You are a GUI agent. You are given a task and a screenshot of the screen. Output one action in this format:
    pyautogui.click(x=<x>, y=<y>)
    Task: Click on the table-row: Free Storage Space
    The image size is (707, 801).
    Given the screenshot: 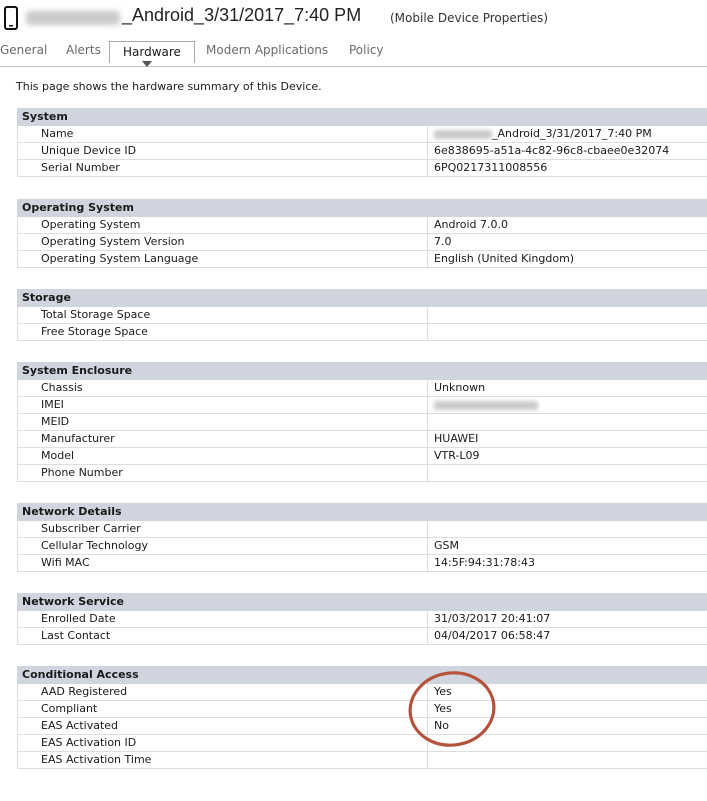 What is the action you would take?
    pyautogui.click(x=362, y=332)
    